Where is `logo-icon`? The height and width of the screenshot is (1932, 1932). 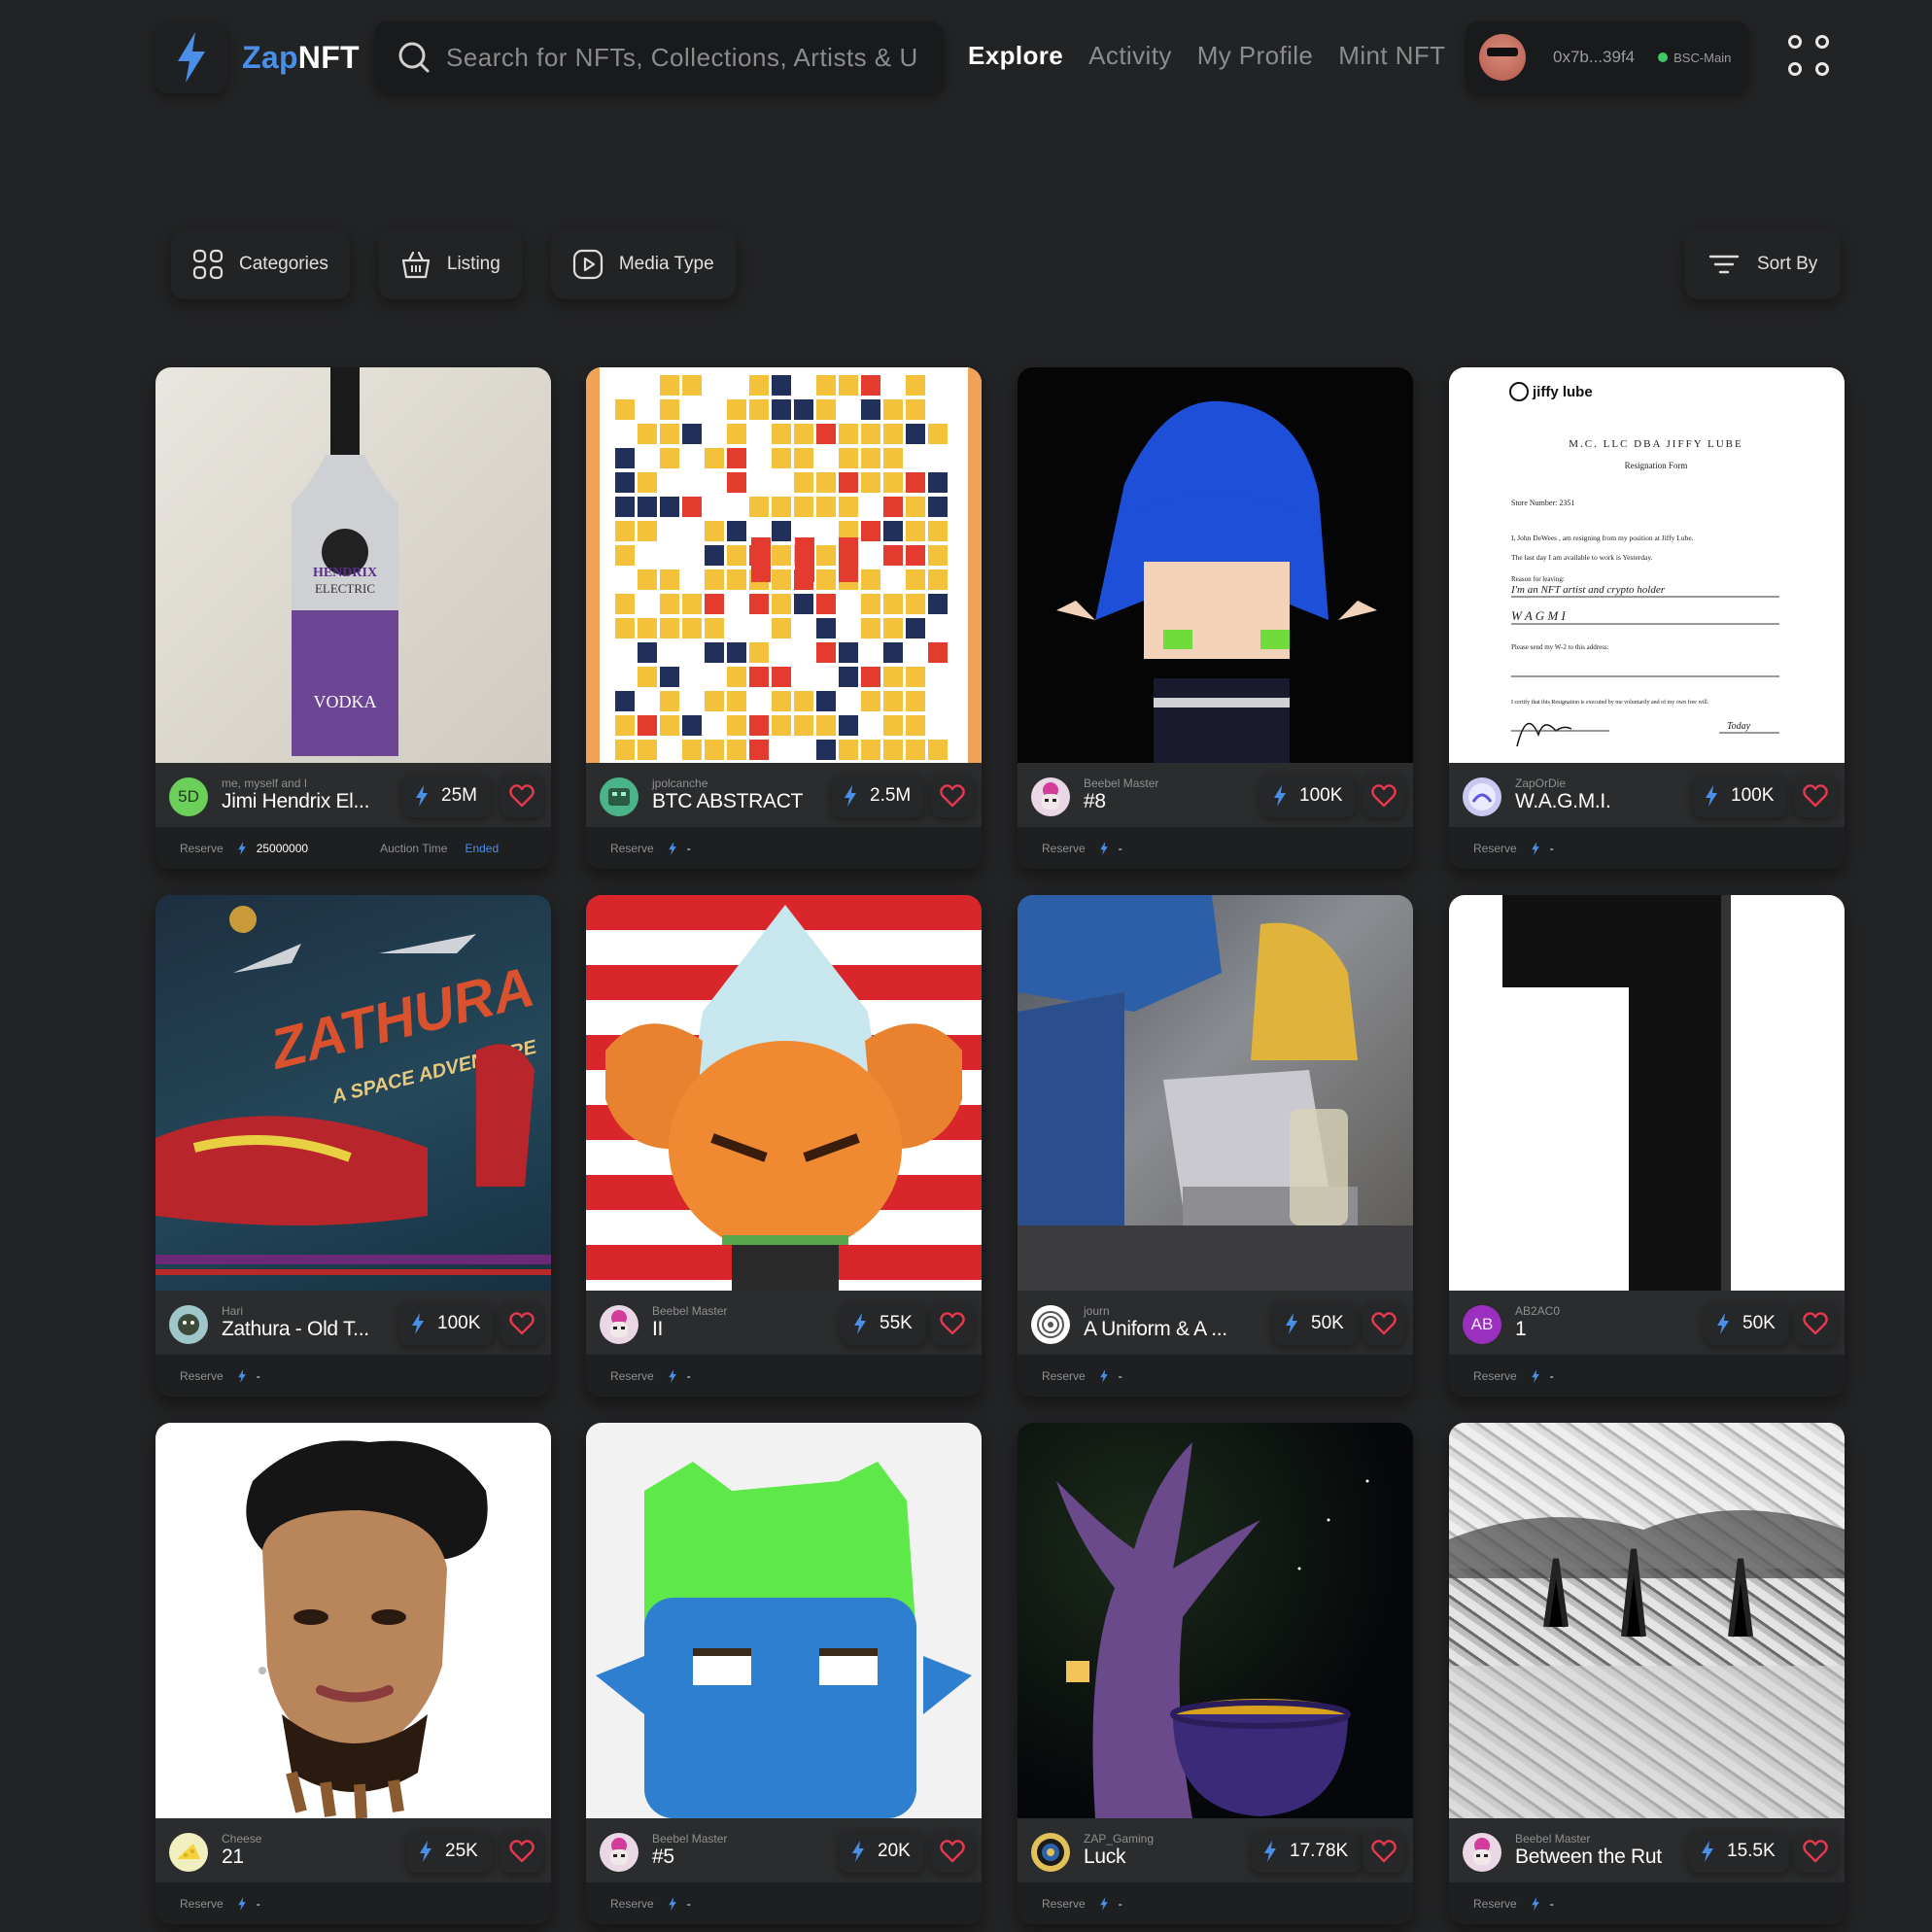
logo-icon is located at coordinates (191, 57).